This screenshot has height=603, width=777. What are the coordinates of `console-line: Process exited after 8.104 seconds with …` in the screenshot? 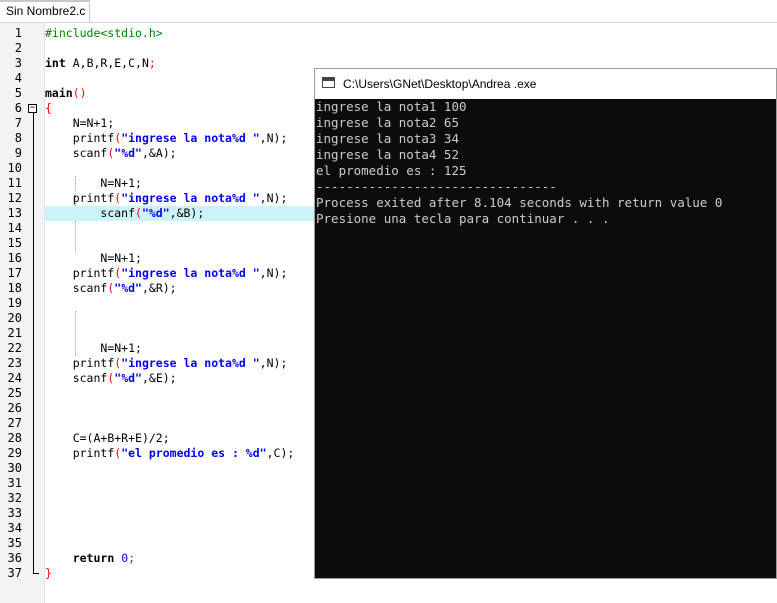 It's located at (519, 202).